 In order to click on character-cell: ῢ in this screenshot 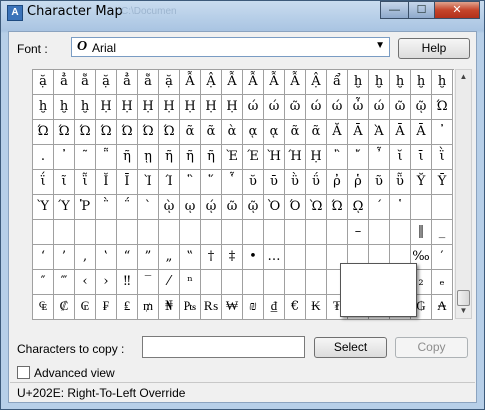, I will do `click(295, 182)`.